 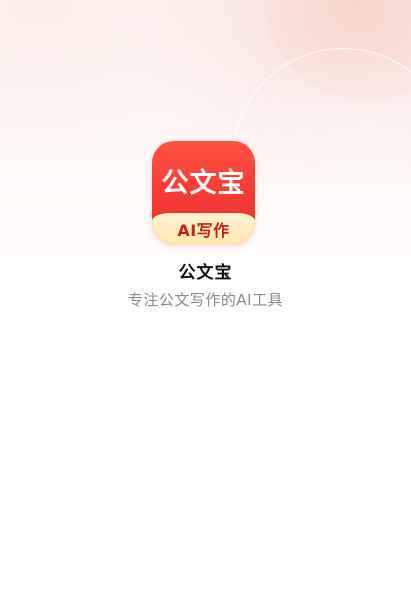 I want to click on app-name: 公文宝, so click(x=205, y=273).